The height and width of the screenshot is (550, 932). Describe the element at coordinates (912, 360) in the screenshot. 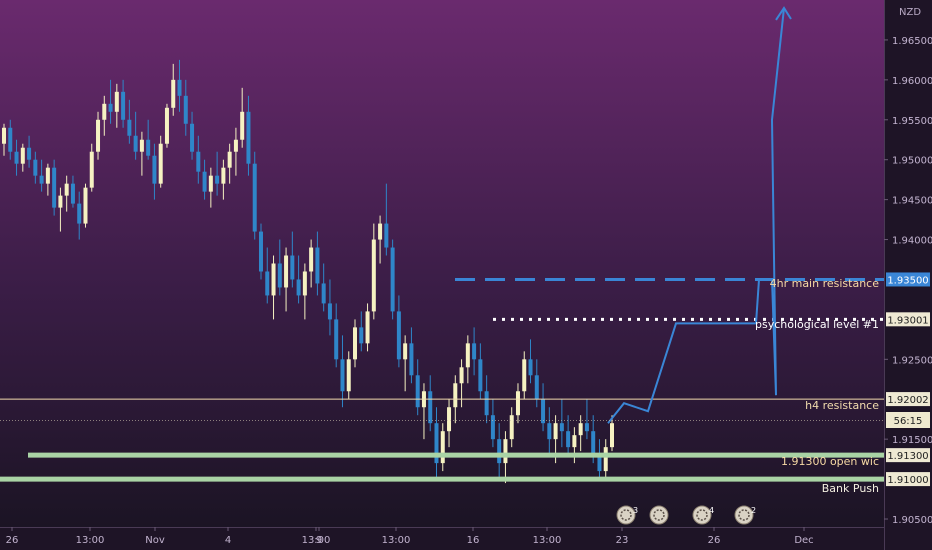

I see `y-tick-label: 1.92500` at that location.